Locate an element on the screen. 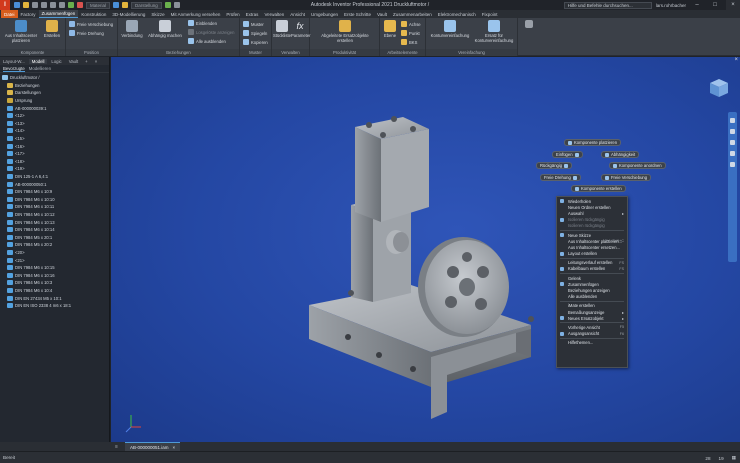 This screenshot has height=463, width=740. pan-icon is located at coordinates (732, 131).